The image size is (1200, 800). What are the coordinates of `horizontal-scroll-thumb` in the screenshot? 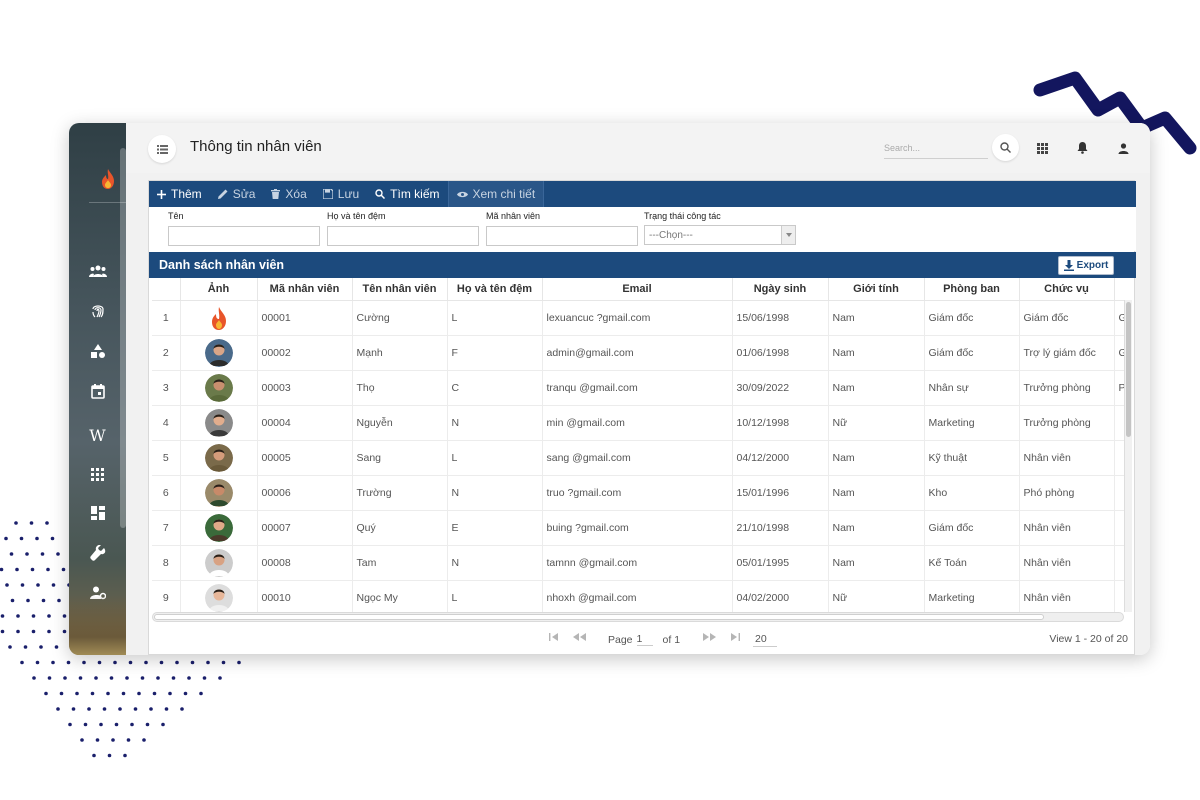 It's located at (599, 617).